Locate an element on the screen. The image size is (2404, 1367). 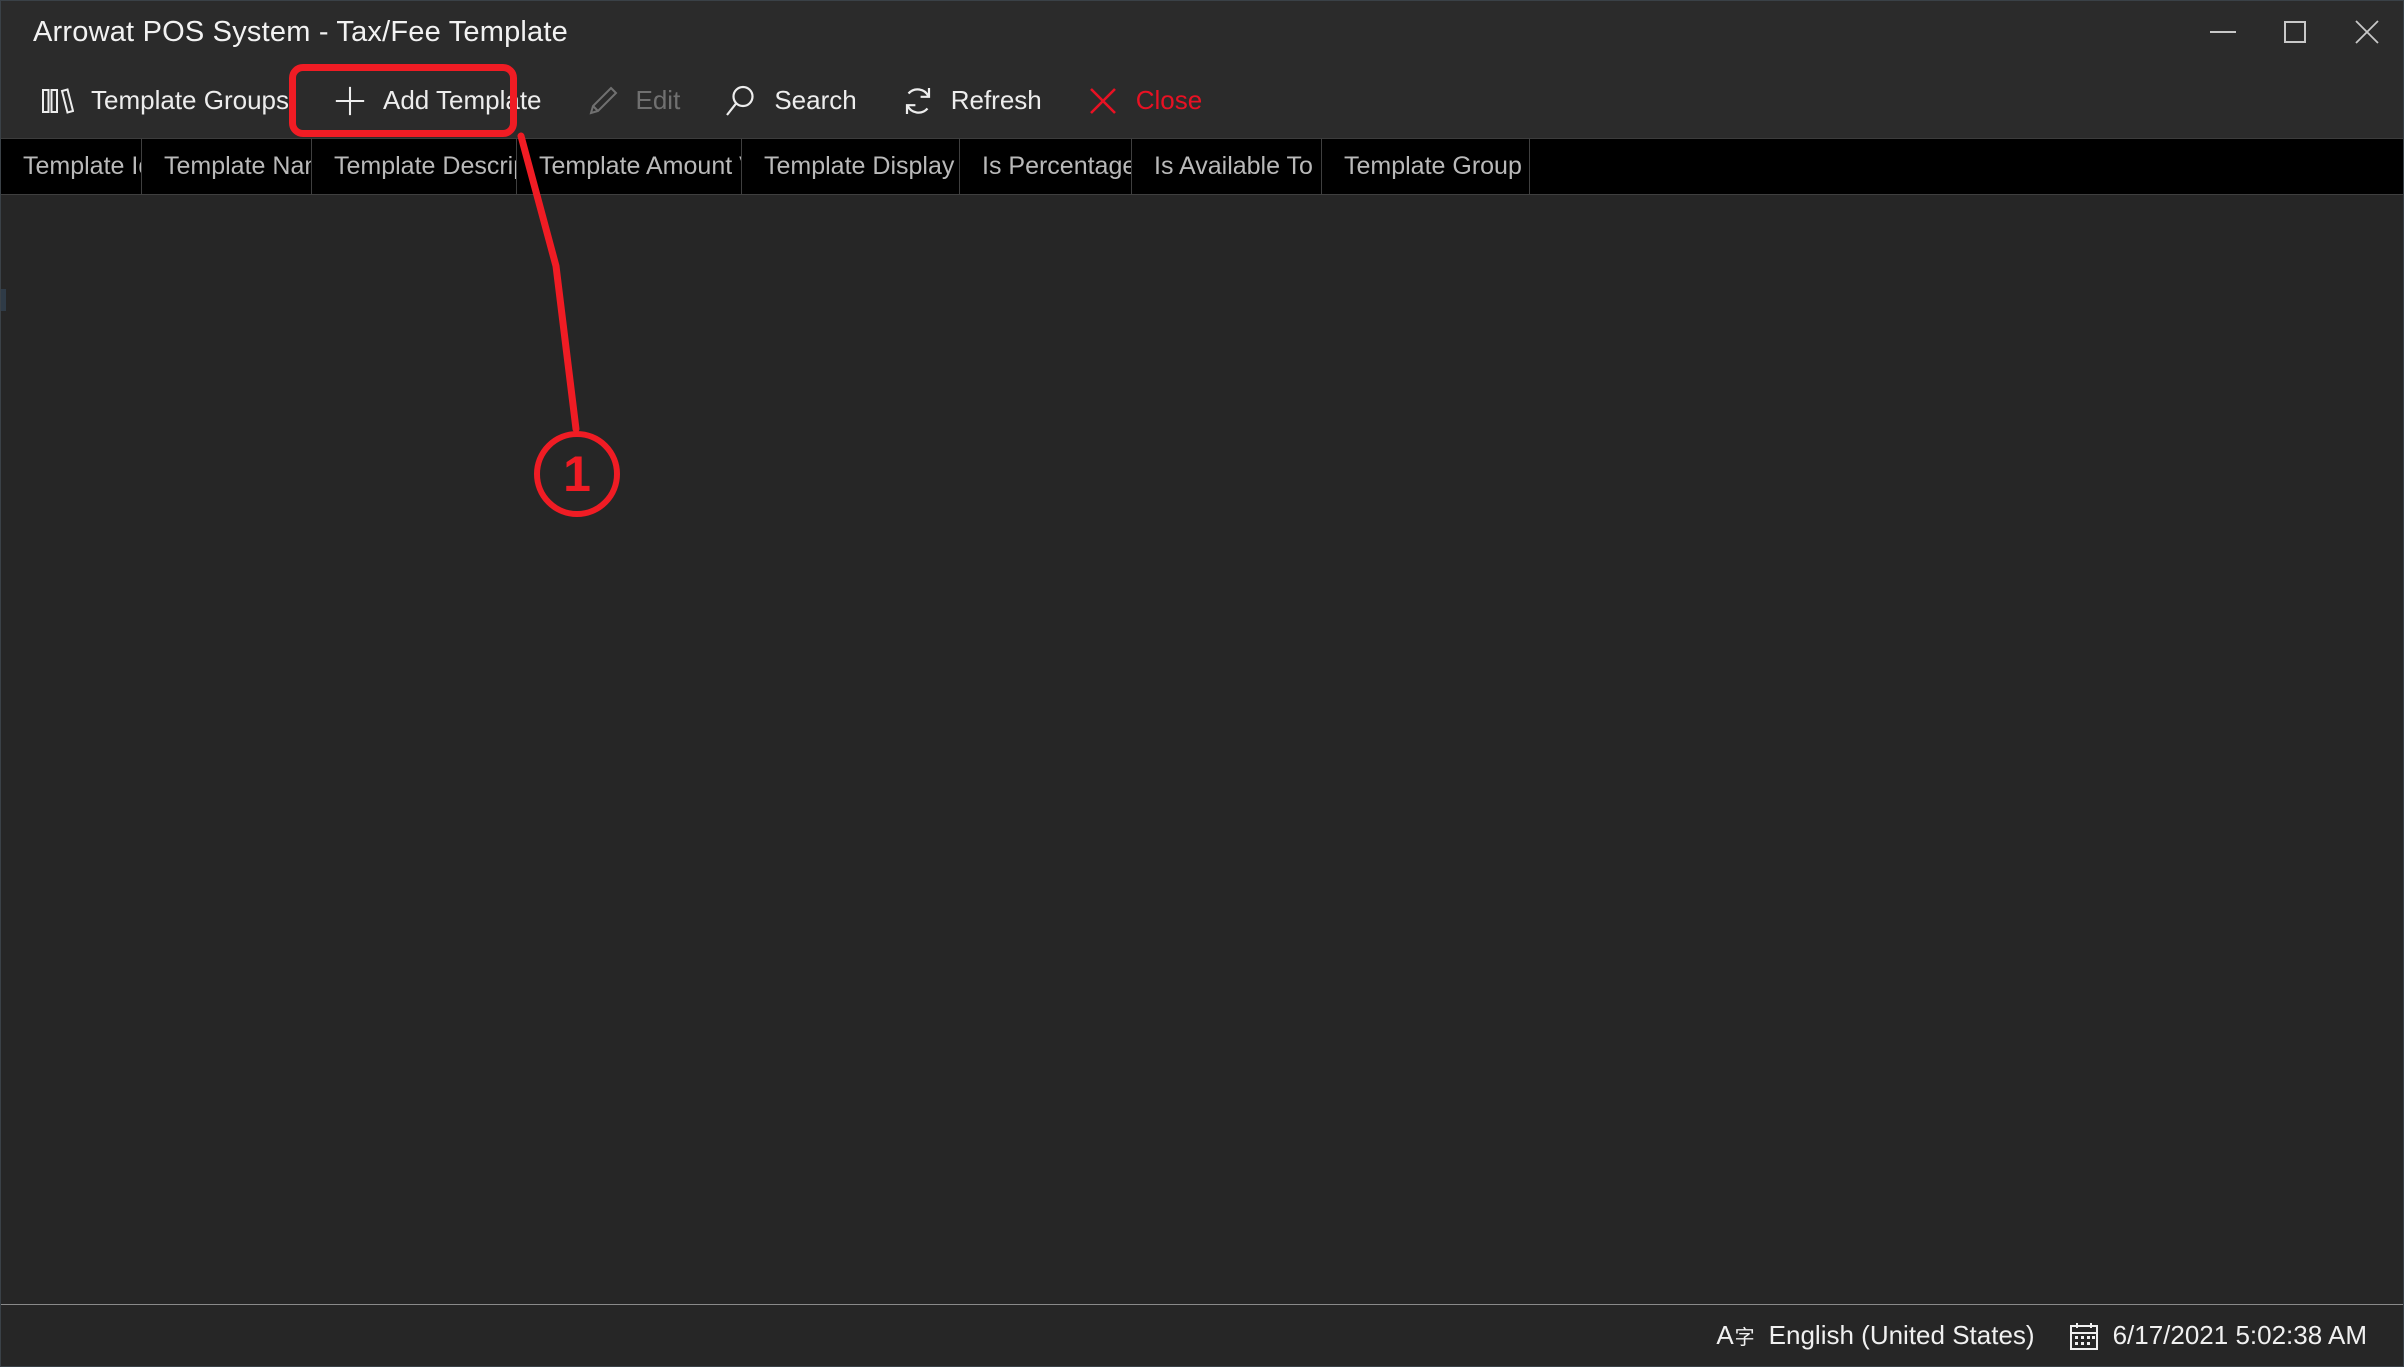
scroll-nub is located at coordinates (3, 300).